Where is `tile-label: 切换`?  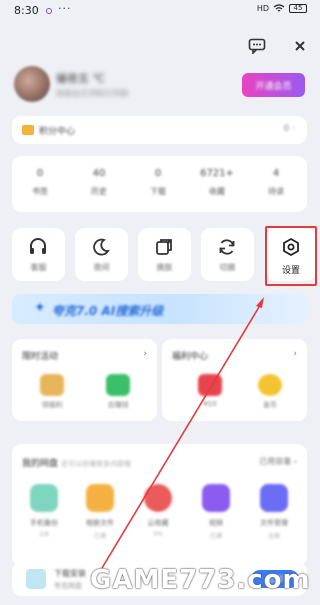 tile-label: 切换 is located at coordinates (227, 267).